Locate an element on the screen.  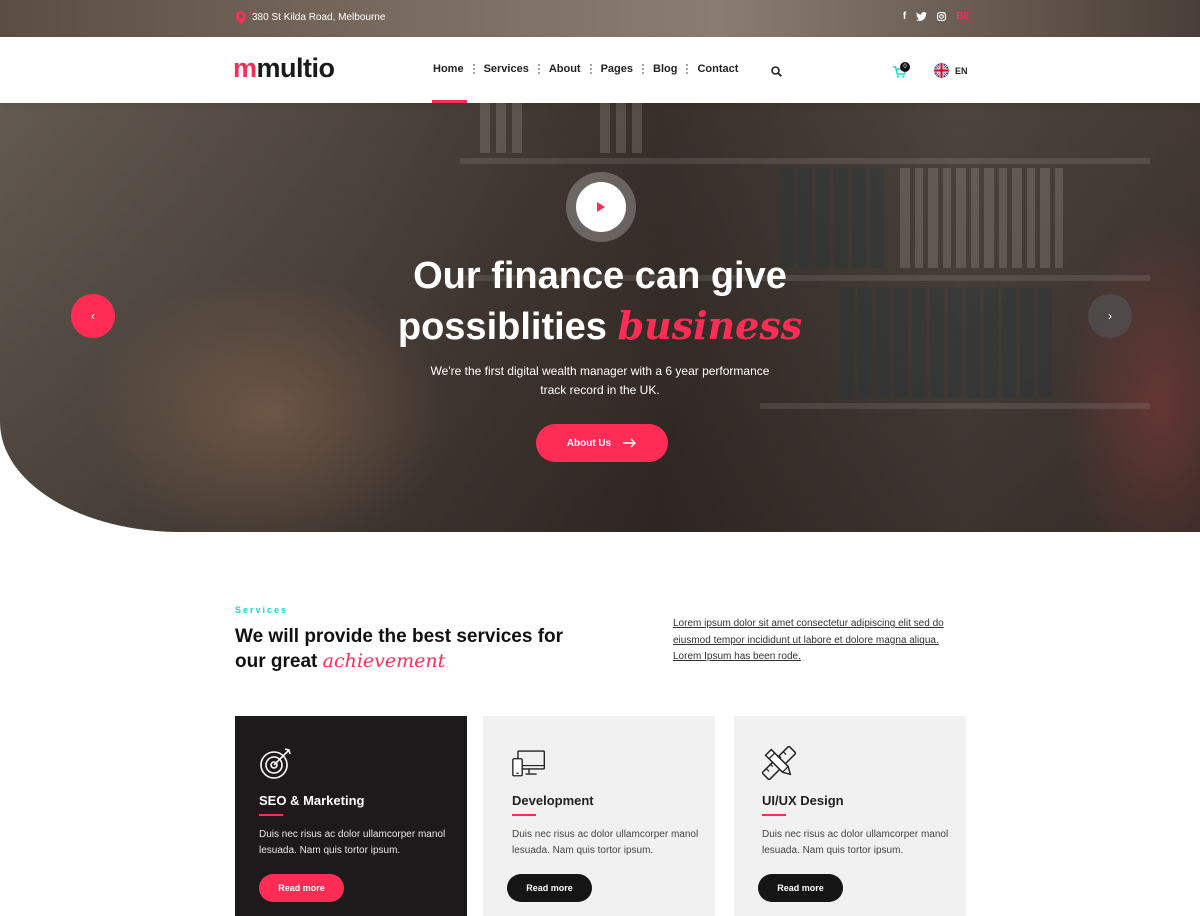
nav-item-label: Home is located at coordinates (448, 69).